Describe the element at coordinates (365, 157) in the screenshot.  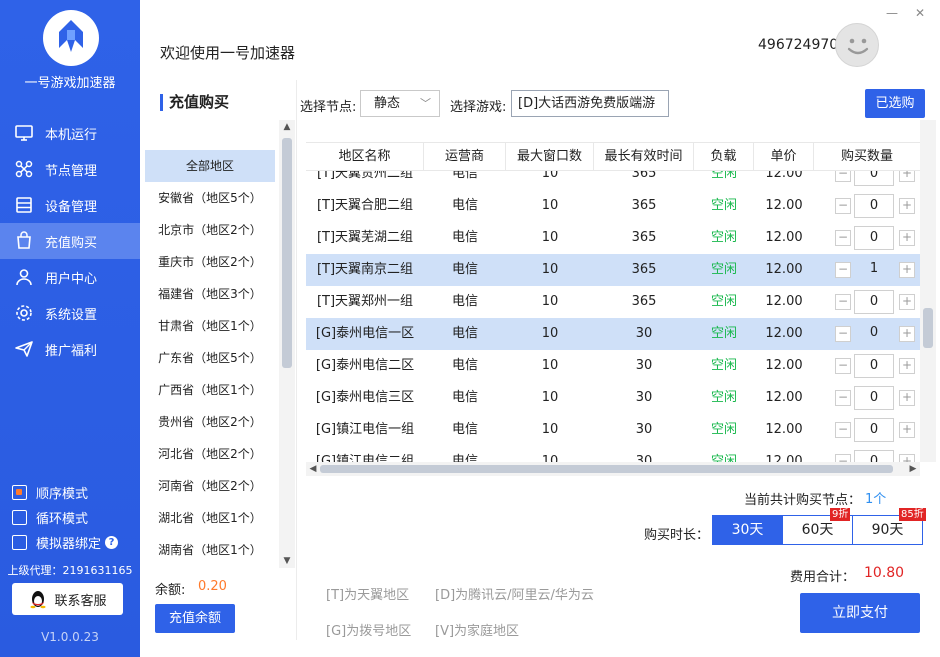
I see `column-header: 地区名称` at that location.